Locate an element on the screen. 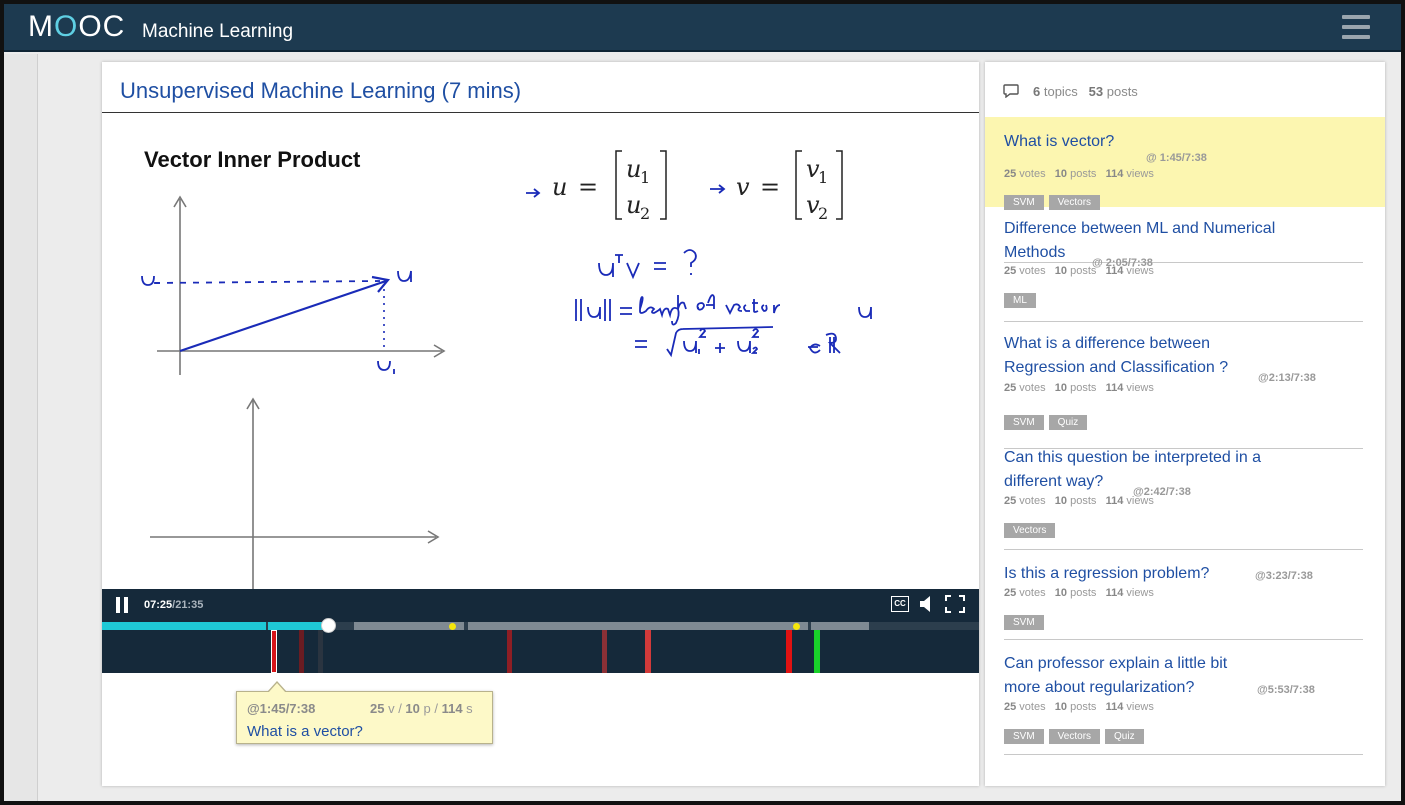 Image resolution: width=1405 pixels, height=805 pixels. svg-text: u is located at coordinates (559, 187).